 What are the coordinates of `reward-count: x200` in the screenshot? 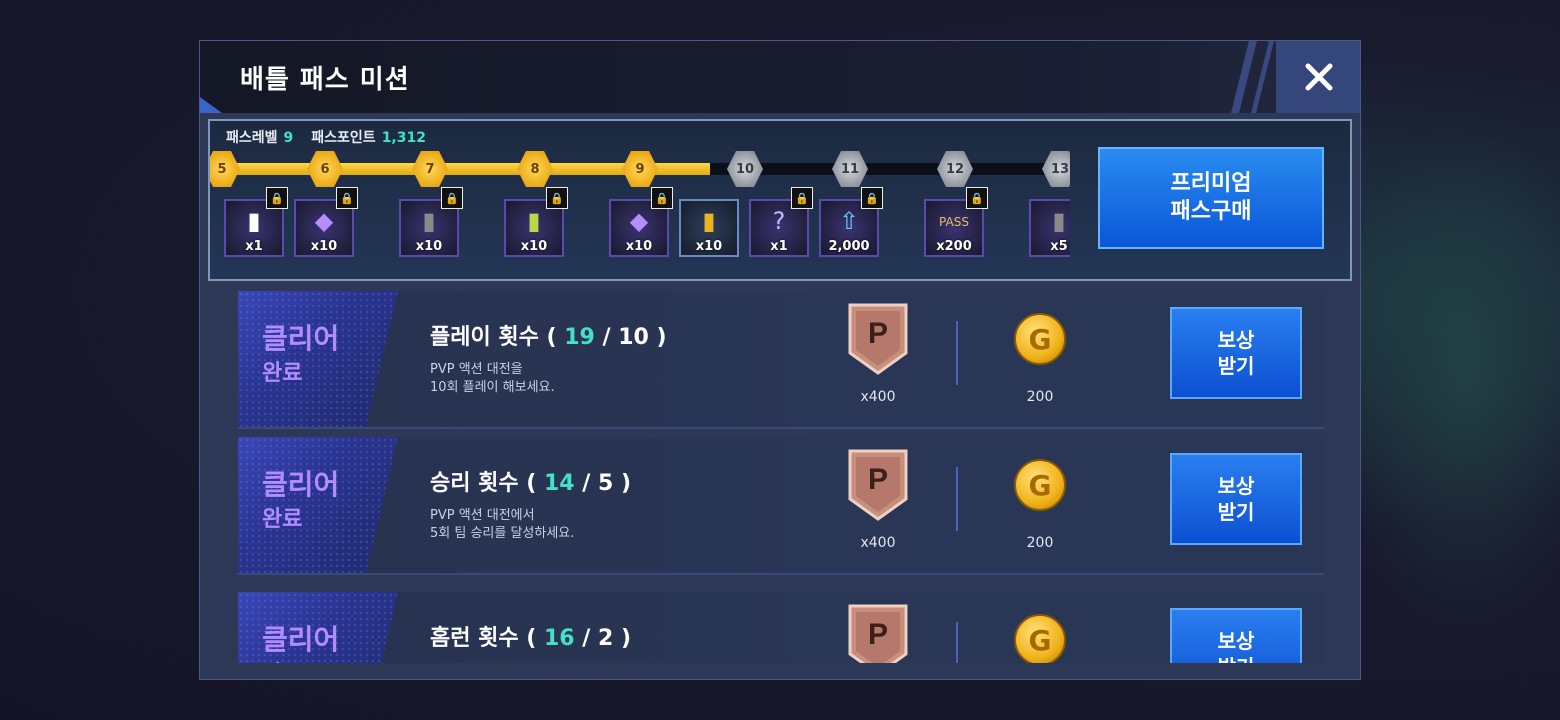 It's located at (954, 246).